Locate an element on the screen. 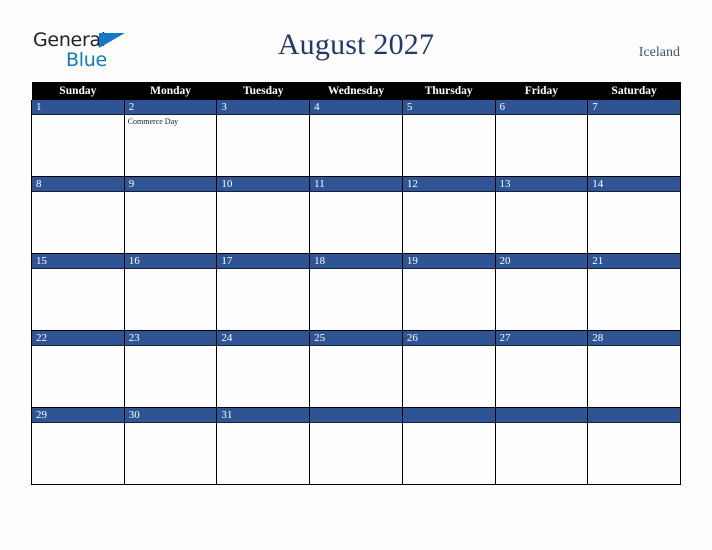 This screenshot has width=712, height=550. calendar-day-cell: 5 is located at coordinates (448, 138).